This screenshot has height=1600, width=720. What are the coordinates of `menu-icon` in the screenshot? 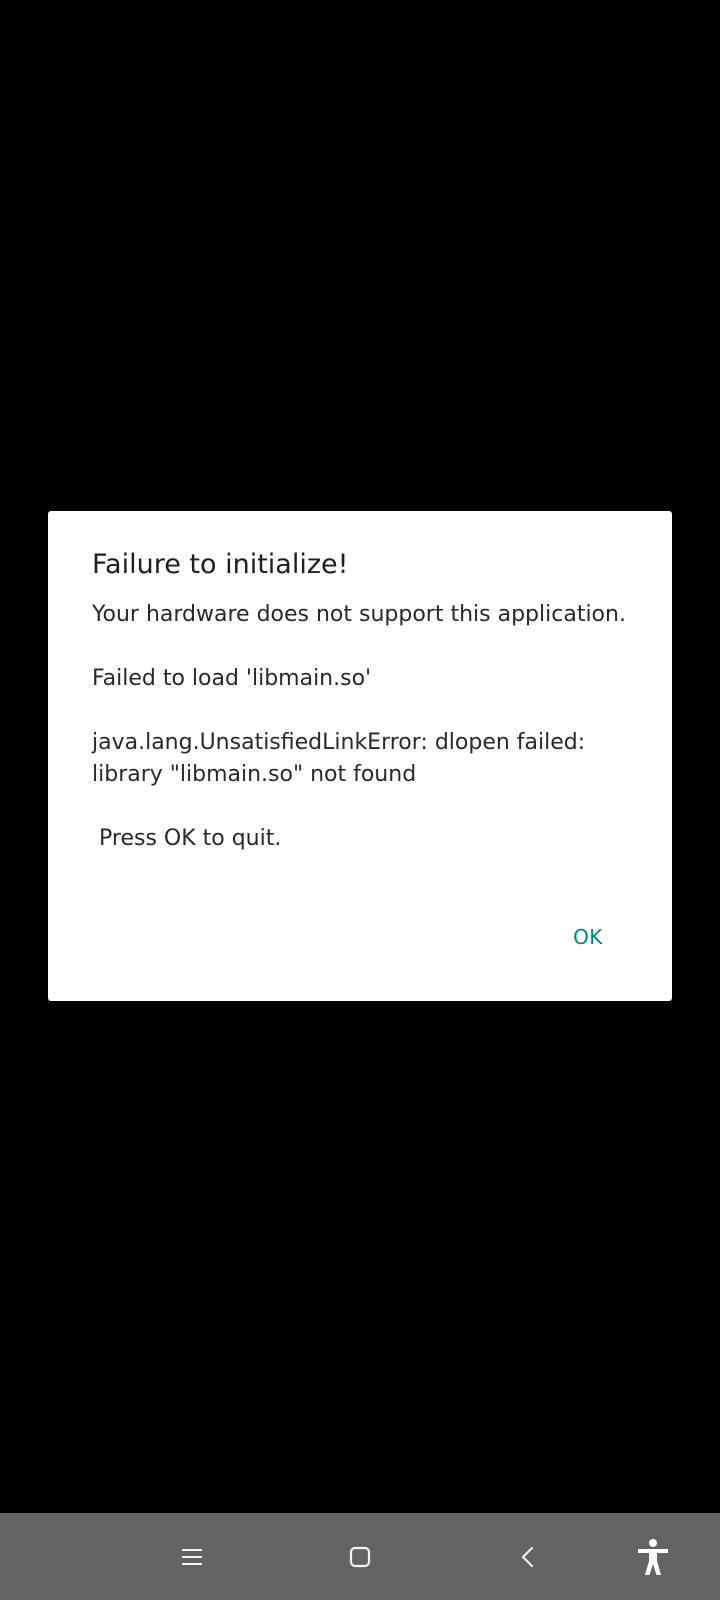 It's located at (192, 1557).